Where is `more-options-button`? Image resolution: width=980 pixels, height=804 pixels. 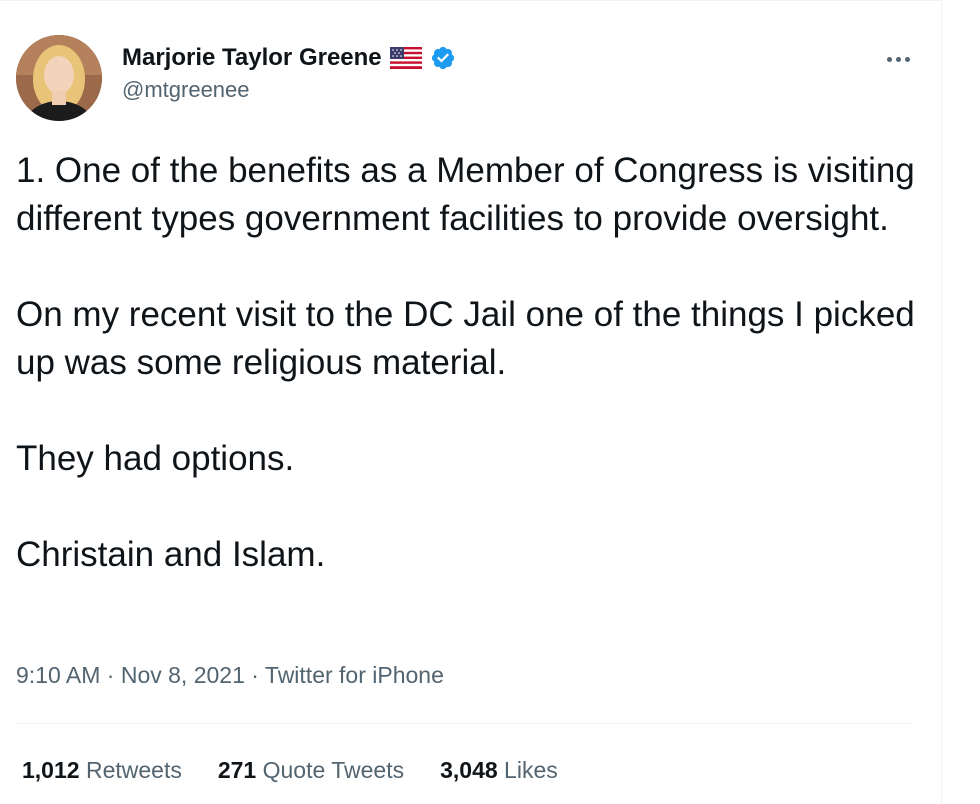 more-options-button is located at coordinates (898, 59).